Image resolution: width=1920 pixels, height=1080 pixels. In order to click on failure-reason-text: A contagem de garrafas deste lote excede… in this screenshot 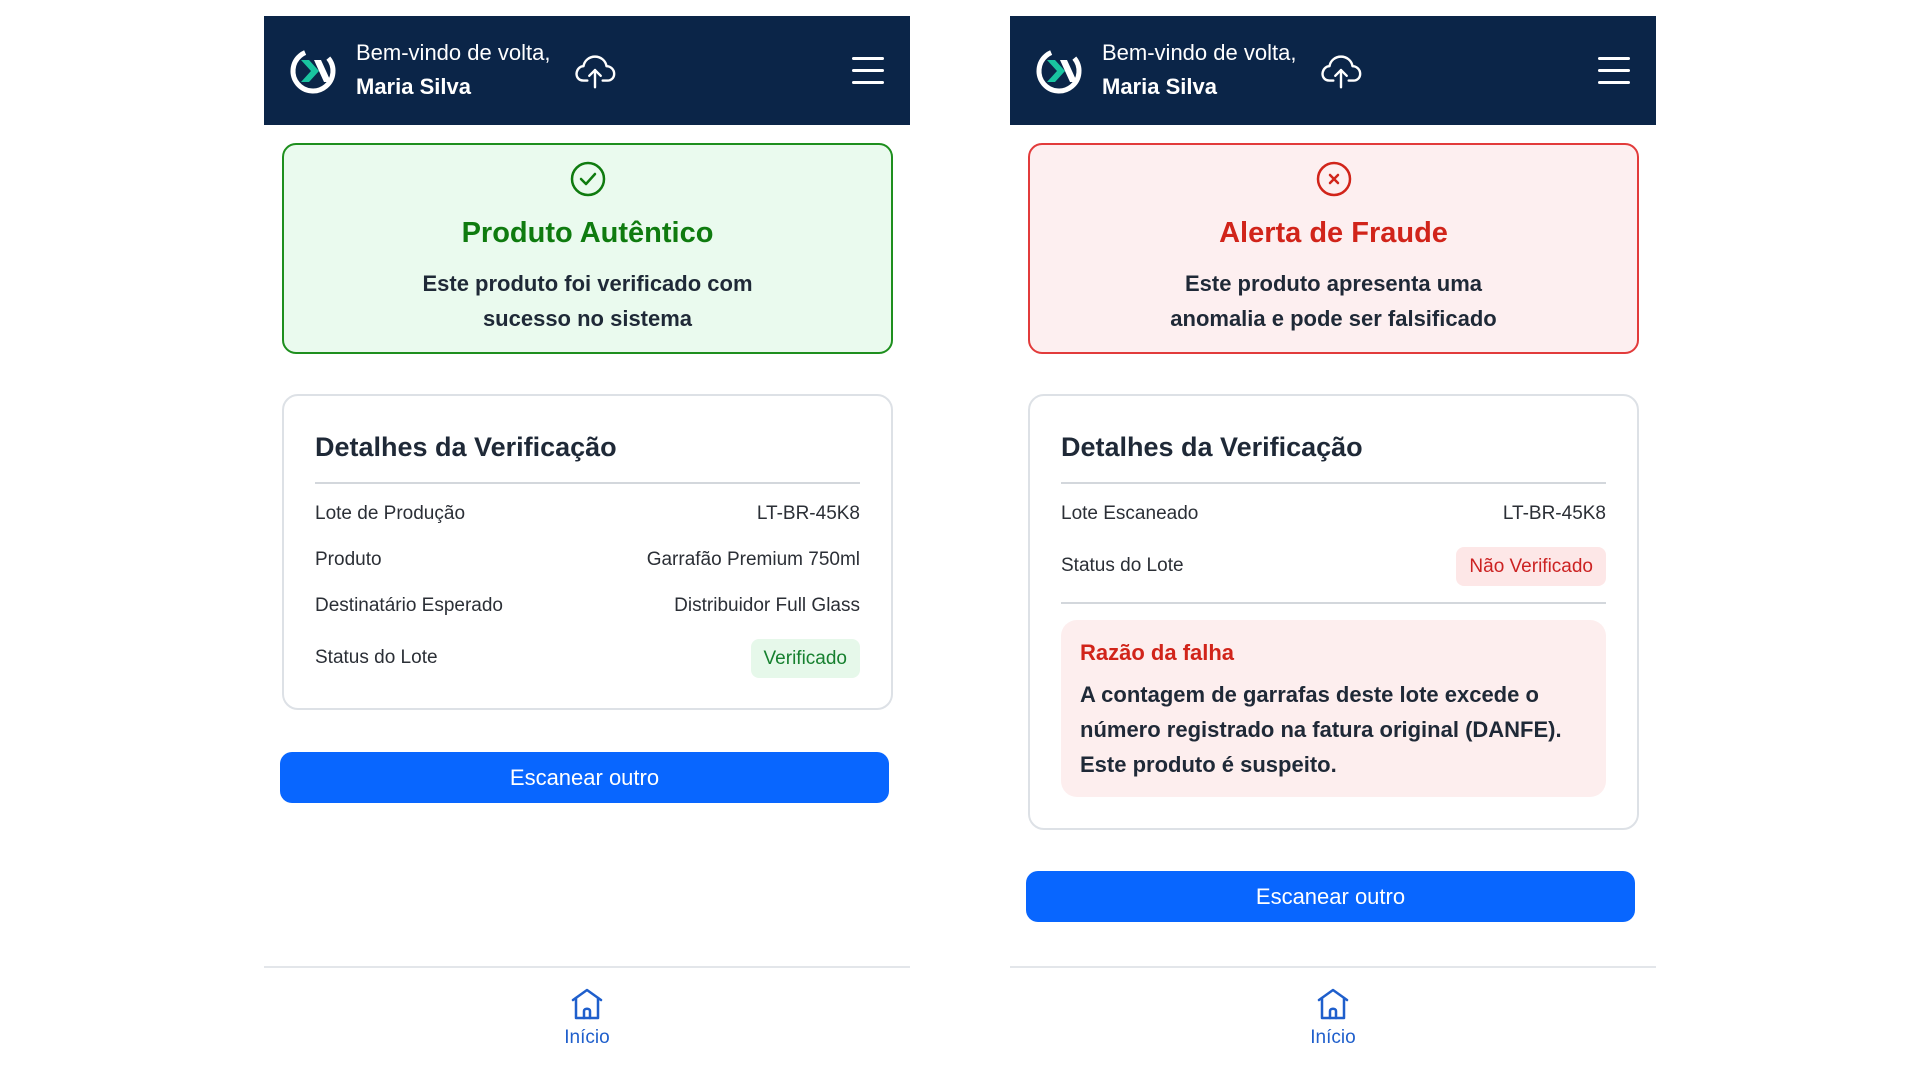, I will do `click(1321, 729)`.